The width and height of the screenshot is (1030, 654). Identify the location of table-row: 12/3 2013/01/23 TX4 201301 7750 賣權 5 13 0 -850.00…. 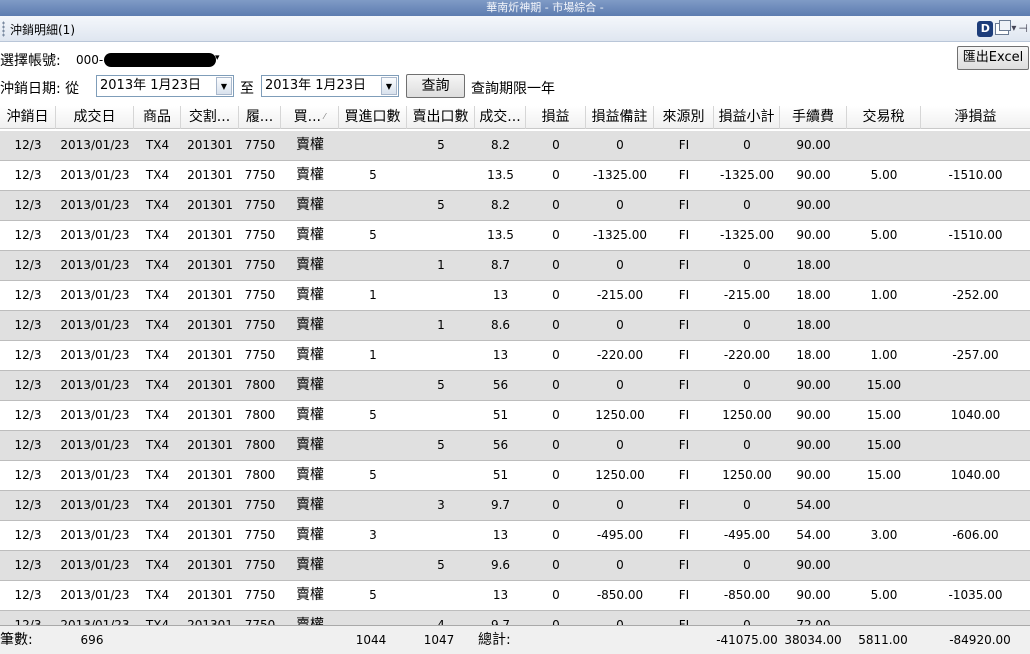
(515, 596).